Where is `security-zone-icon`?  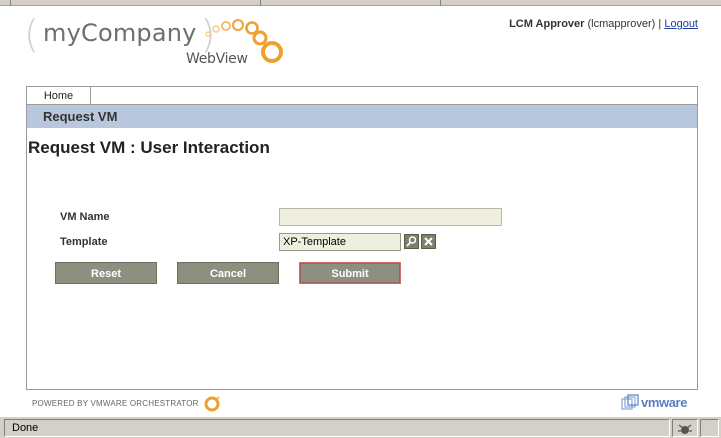 security-zone-icon is located at coordinates (685, 429).